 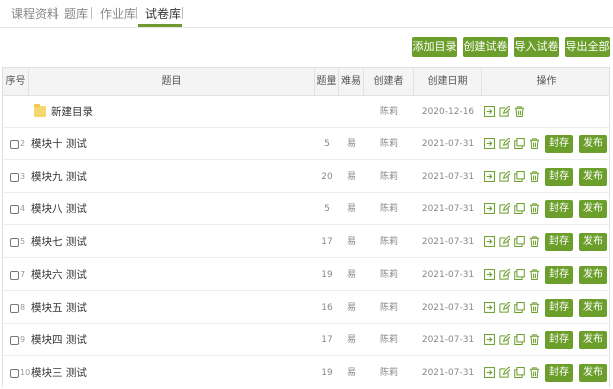 I want to click on table-row: 7 模块六 测试 19 易 陈莉 2021-07-31 封存 发布, so click(x=306, y=275).